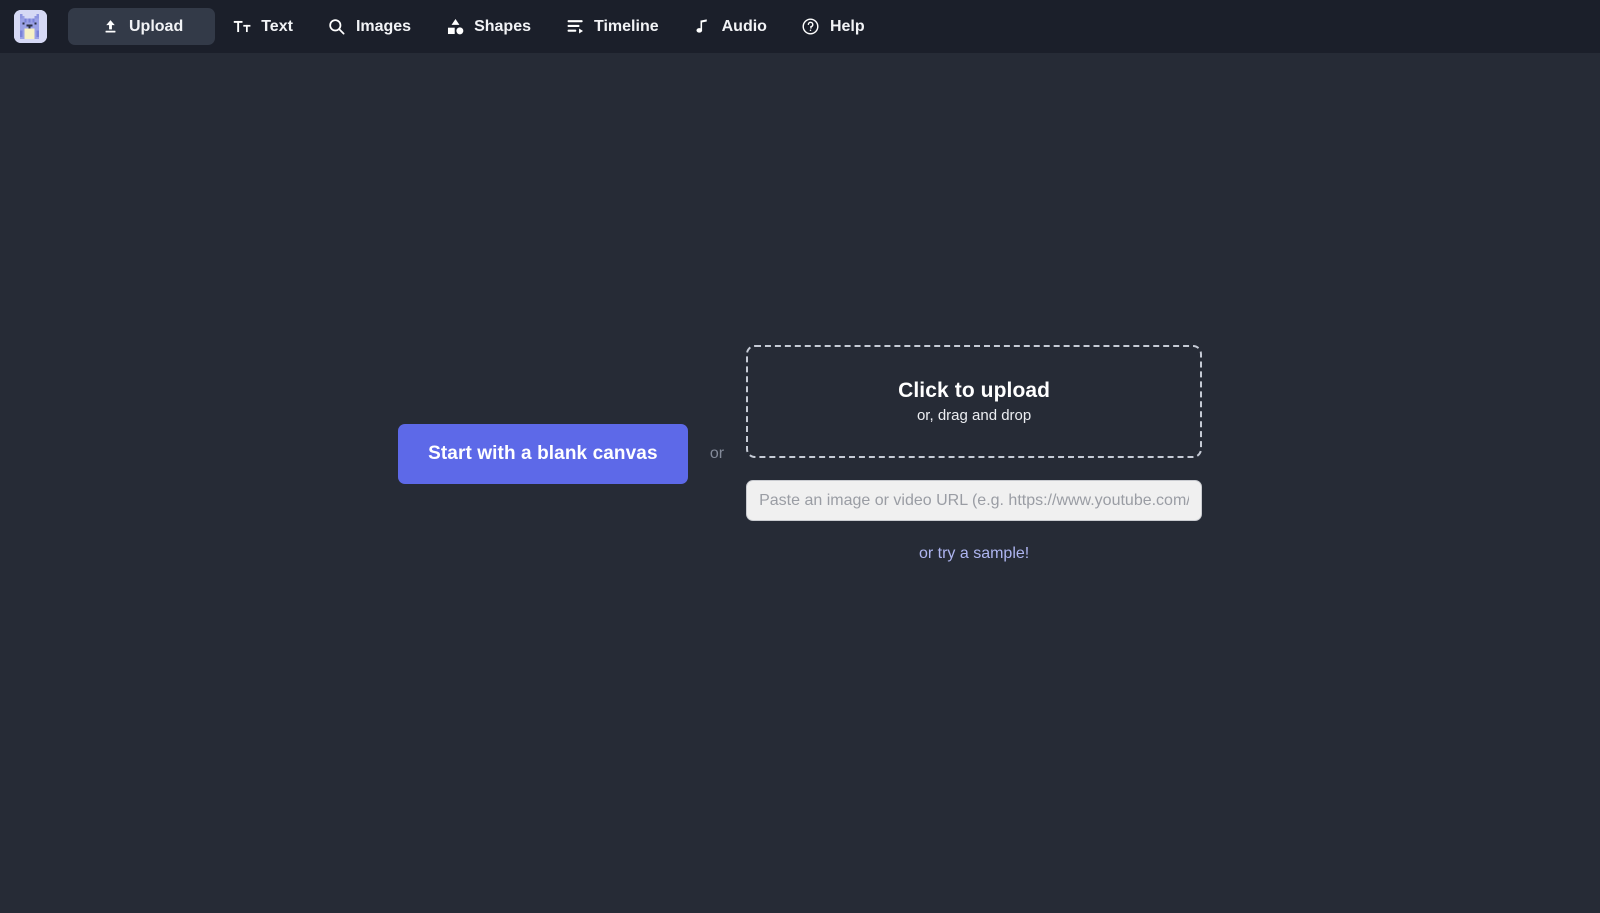 Image resolution: width=1600 pixels, height=913 pixels. What do you see at coordinates (744, 26) in the screenshot?
I see `toolbar-item-label: Audio` at bounding box center [744, 26].